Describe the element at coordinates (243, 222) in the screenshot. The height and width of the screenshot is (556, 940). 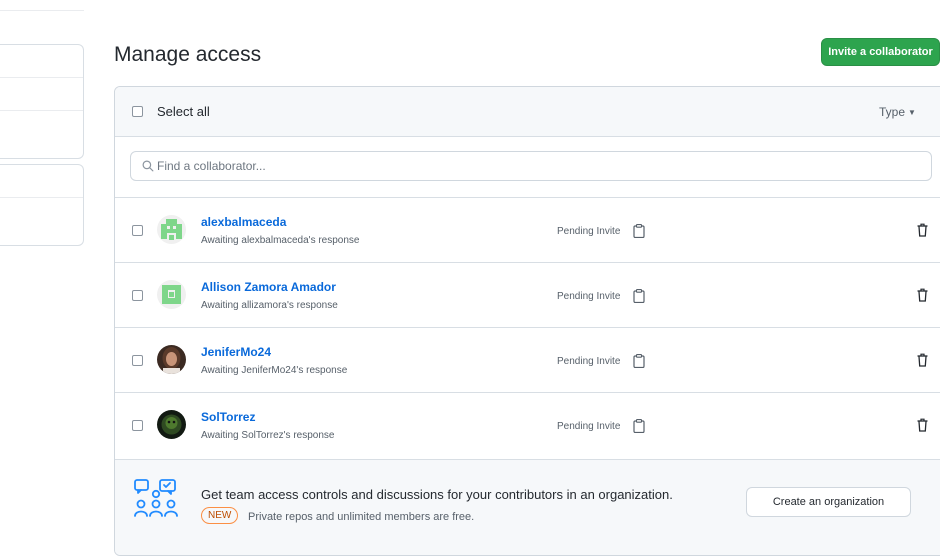
I see `collaborator-username-link: alexbalmaceda` at that location.